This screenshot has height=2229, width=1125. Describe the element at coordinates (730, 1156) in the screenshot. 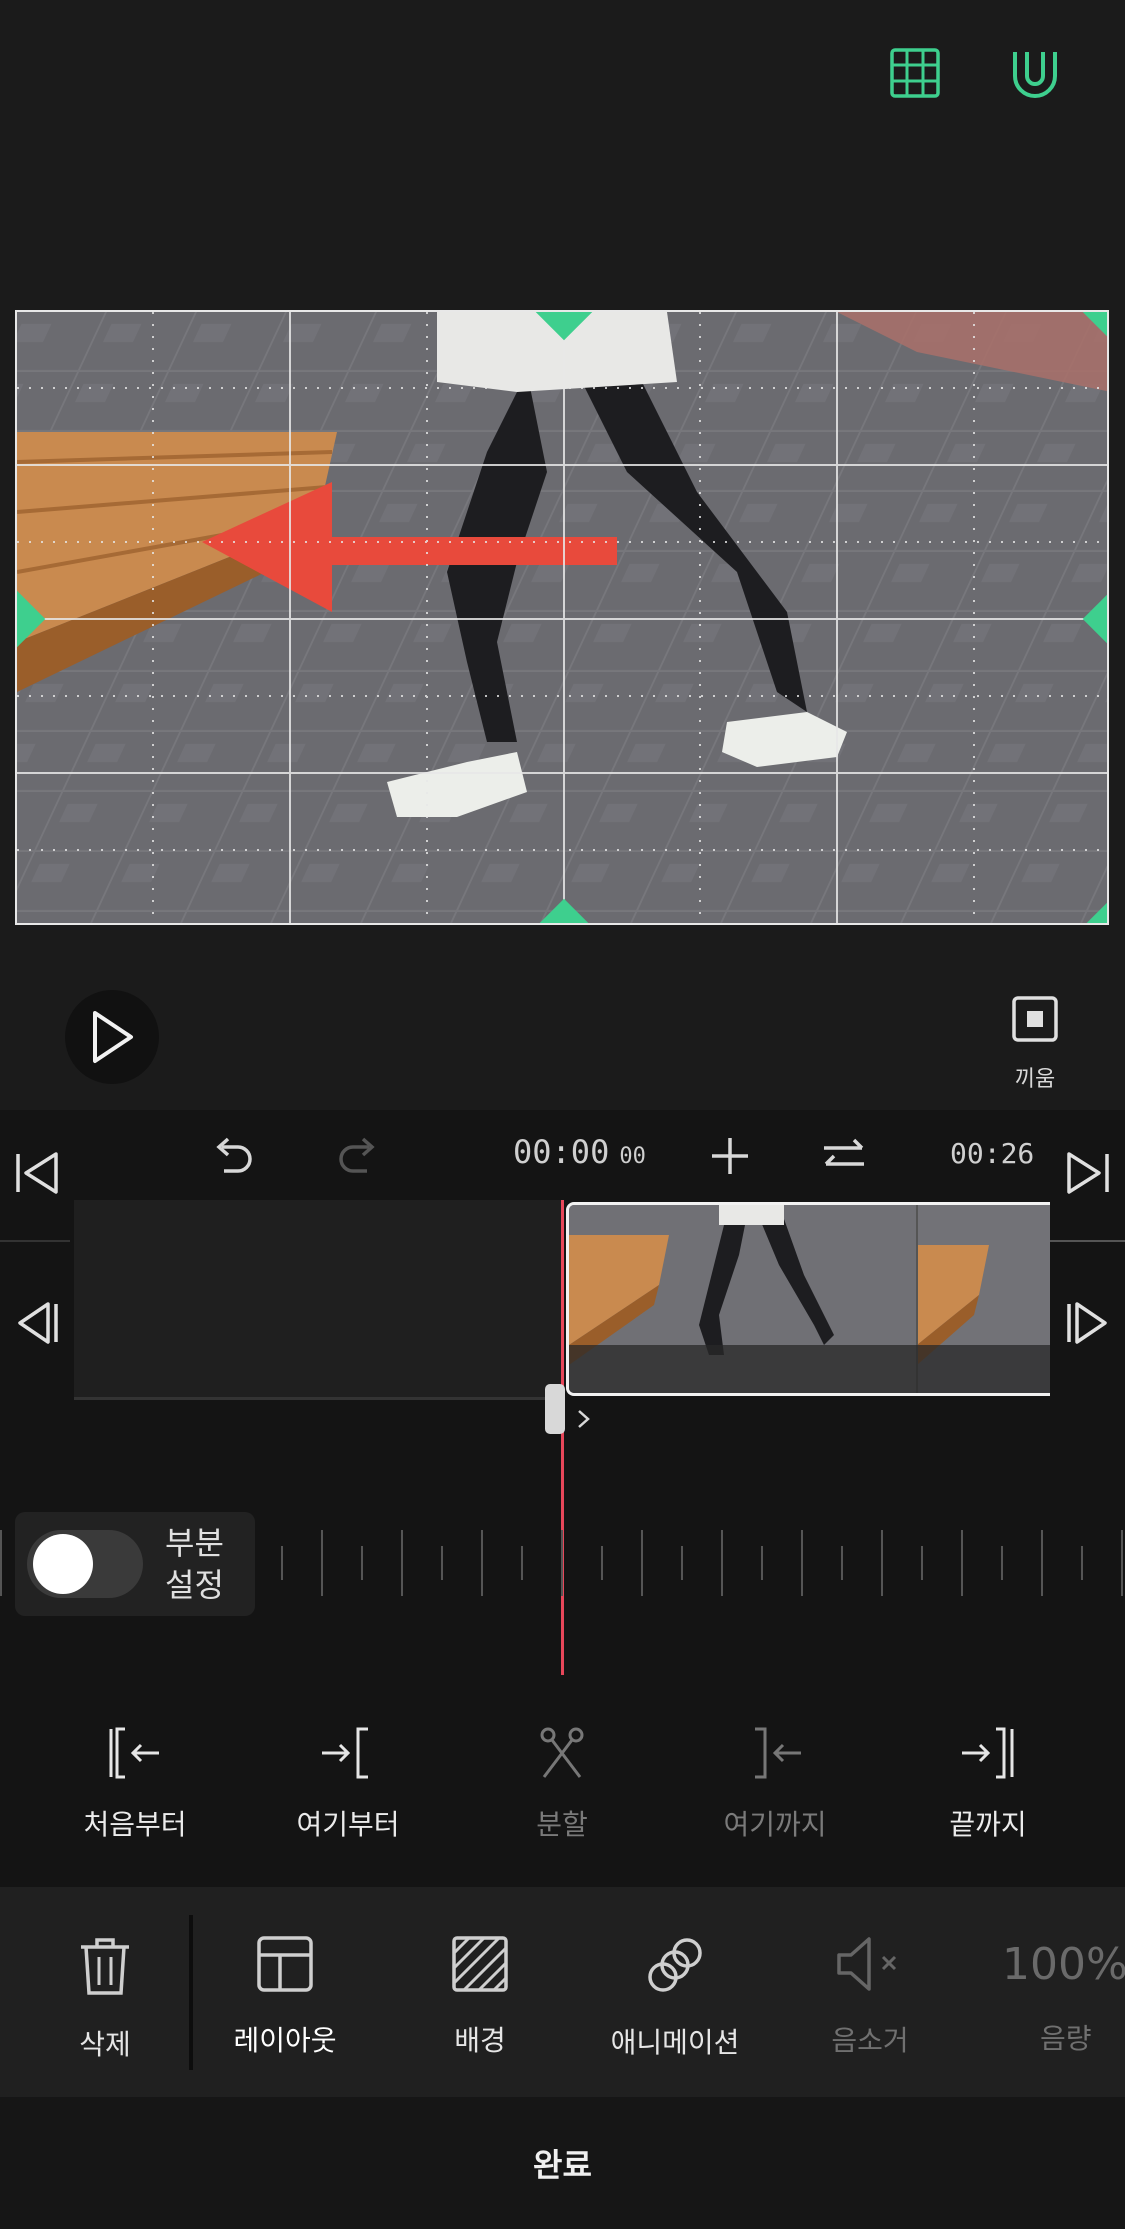

I see `add-icon` at that location.